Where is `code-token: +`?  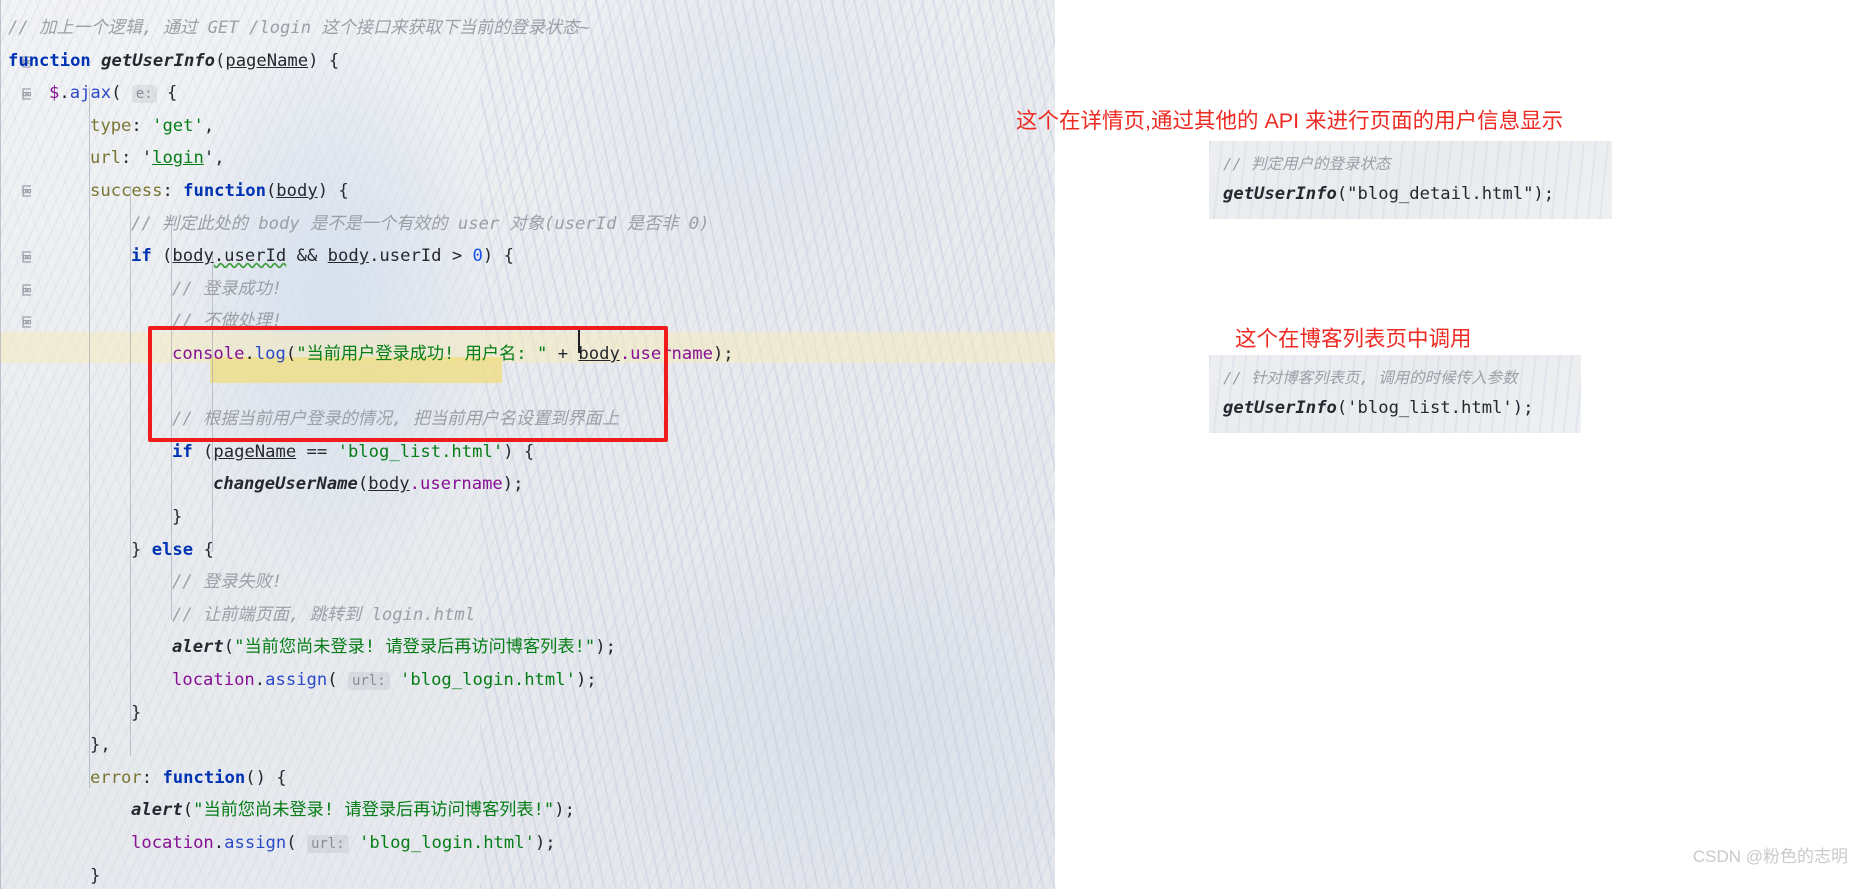 code-token: + is located at coordinates (563, 354).